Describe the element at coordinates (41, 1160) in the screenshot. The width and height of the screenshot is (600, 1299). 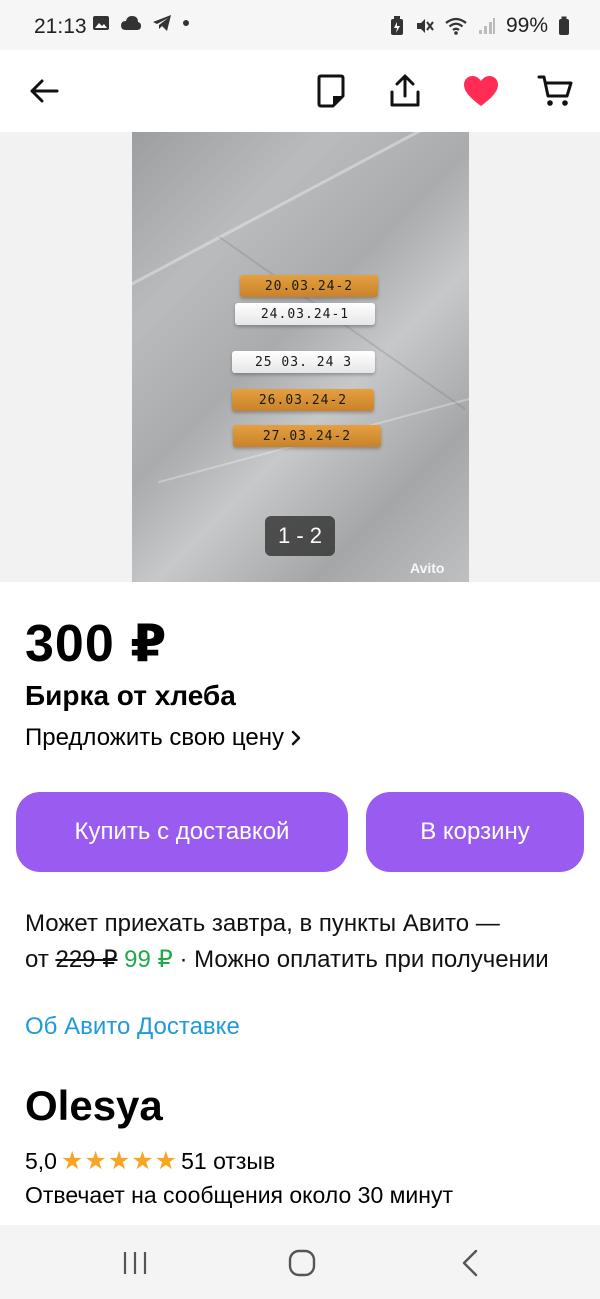
I see `rating-value: 5,0` at that location.